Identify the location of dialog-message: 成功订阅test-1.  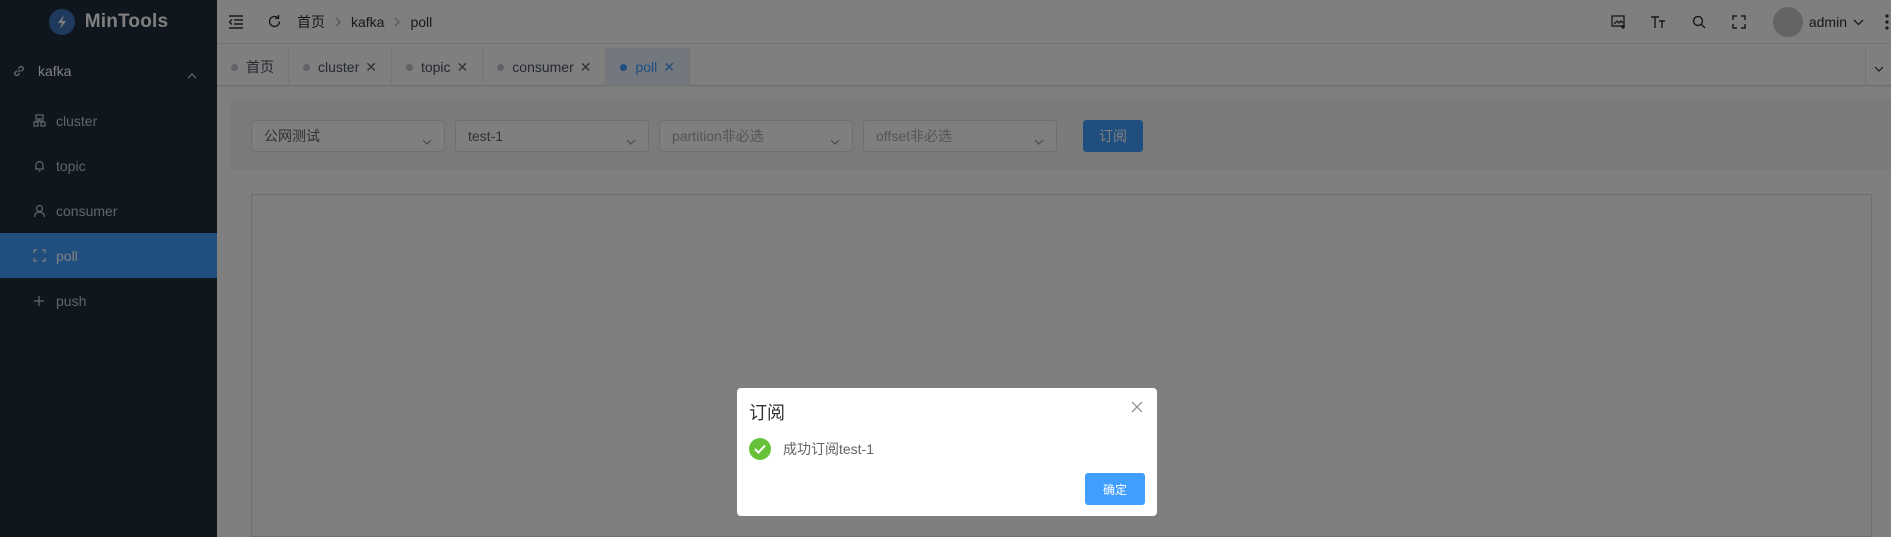
(811, 449).